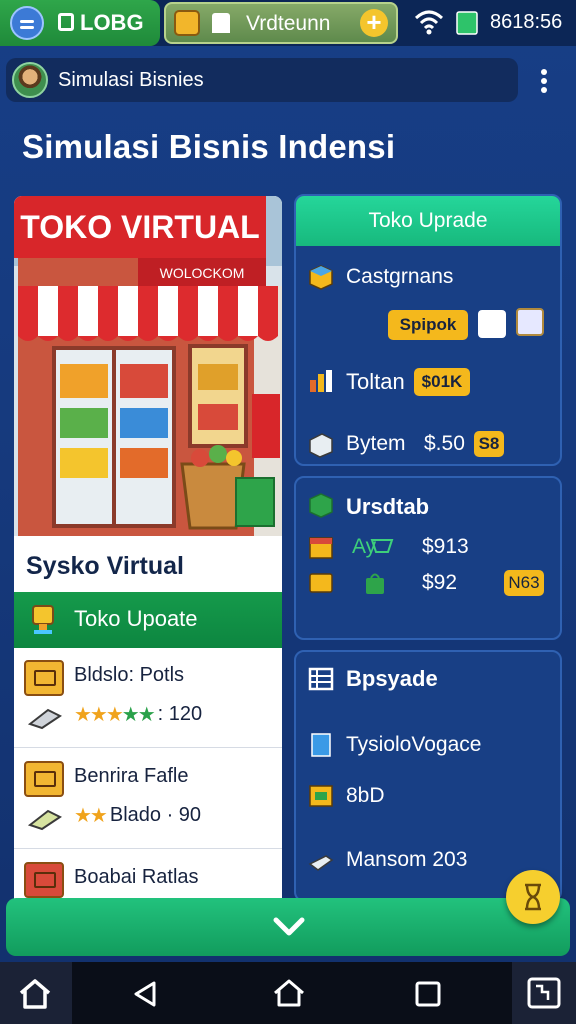 Image resolution: width=576 pixels, height=1024 pixels. What do you see at coordinates (115, 715) in the screenshot?
I see `rating-stars: ★★★★★` at bounding box center [115, 715].